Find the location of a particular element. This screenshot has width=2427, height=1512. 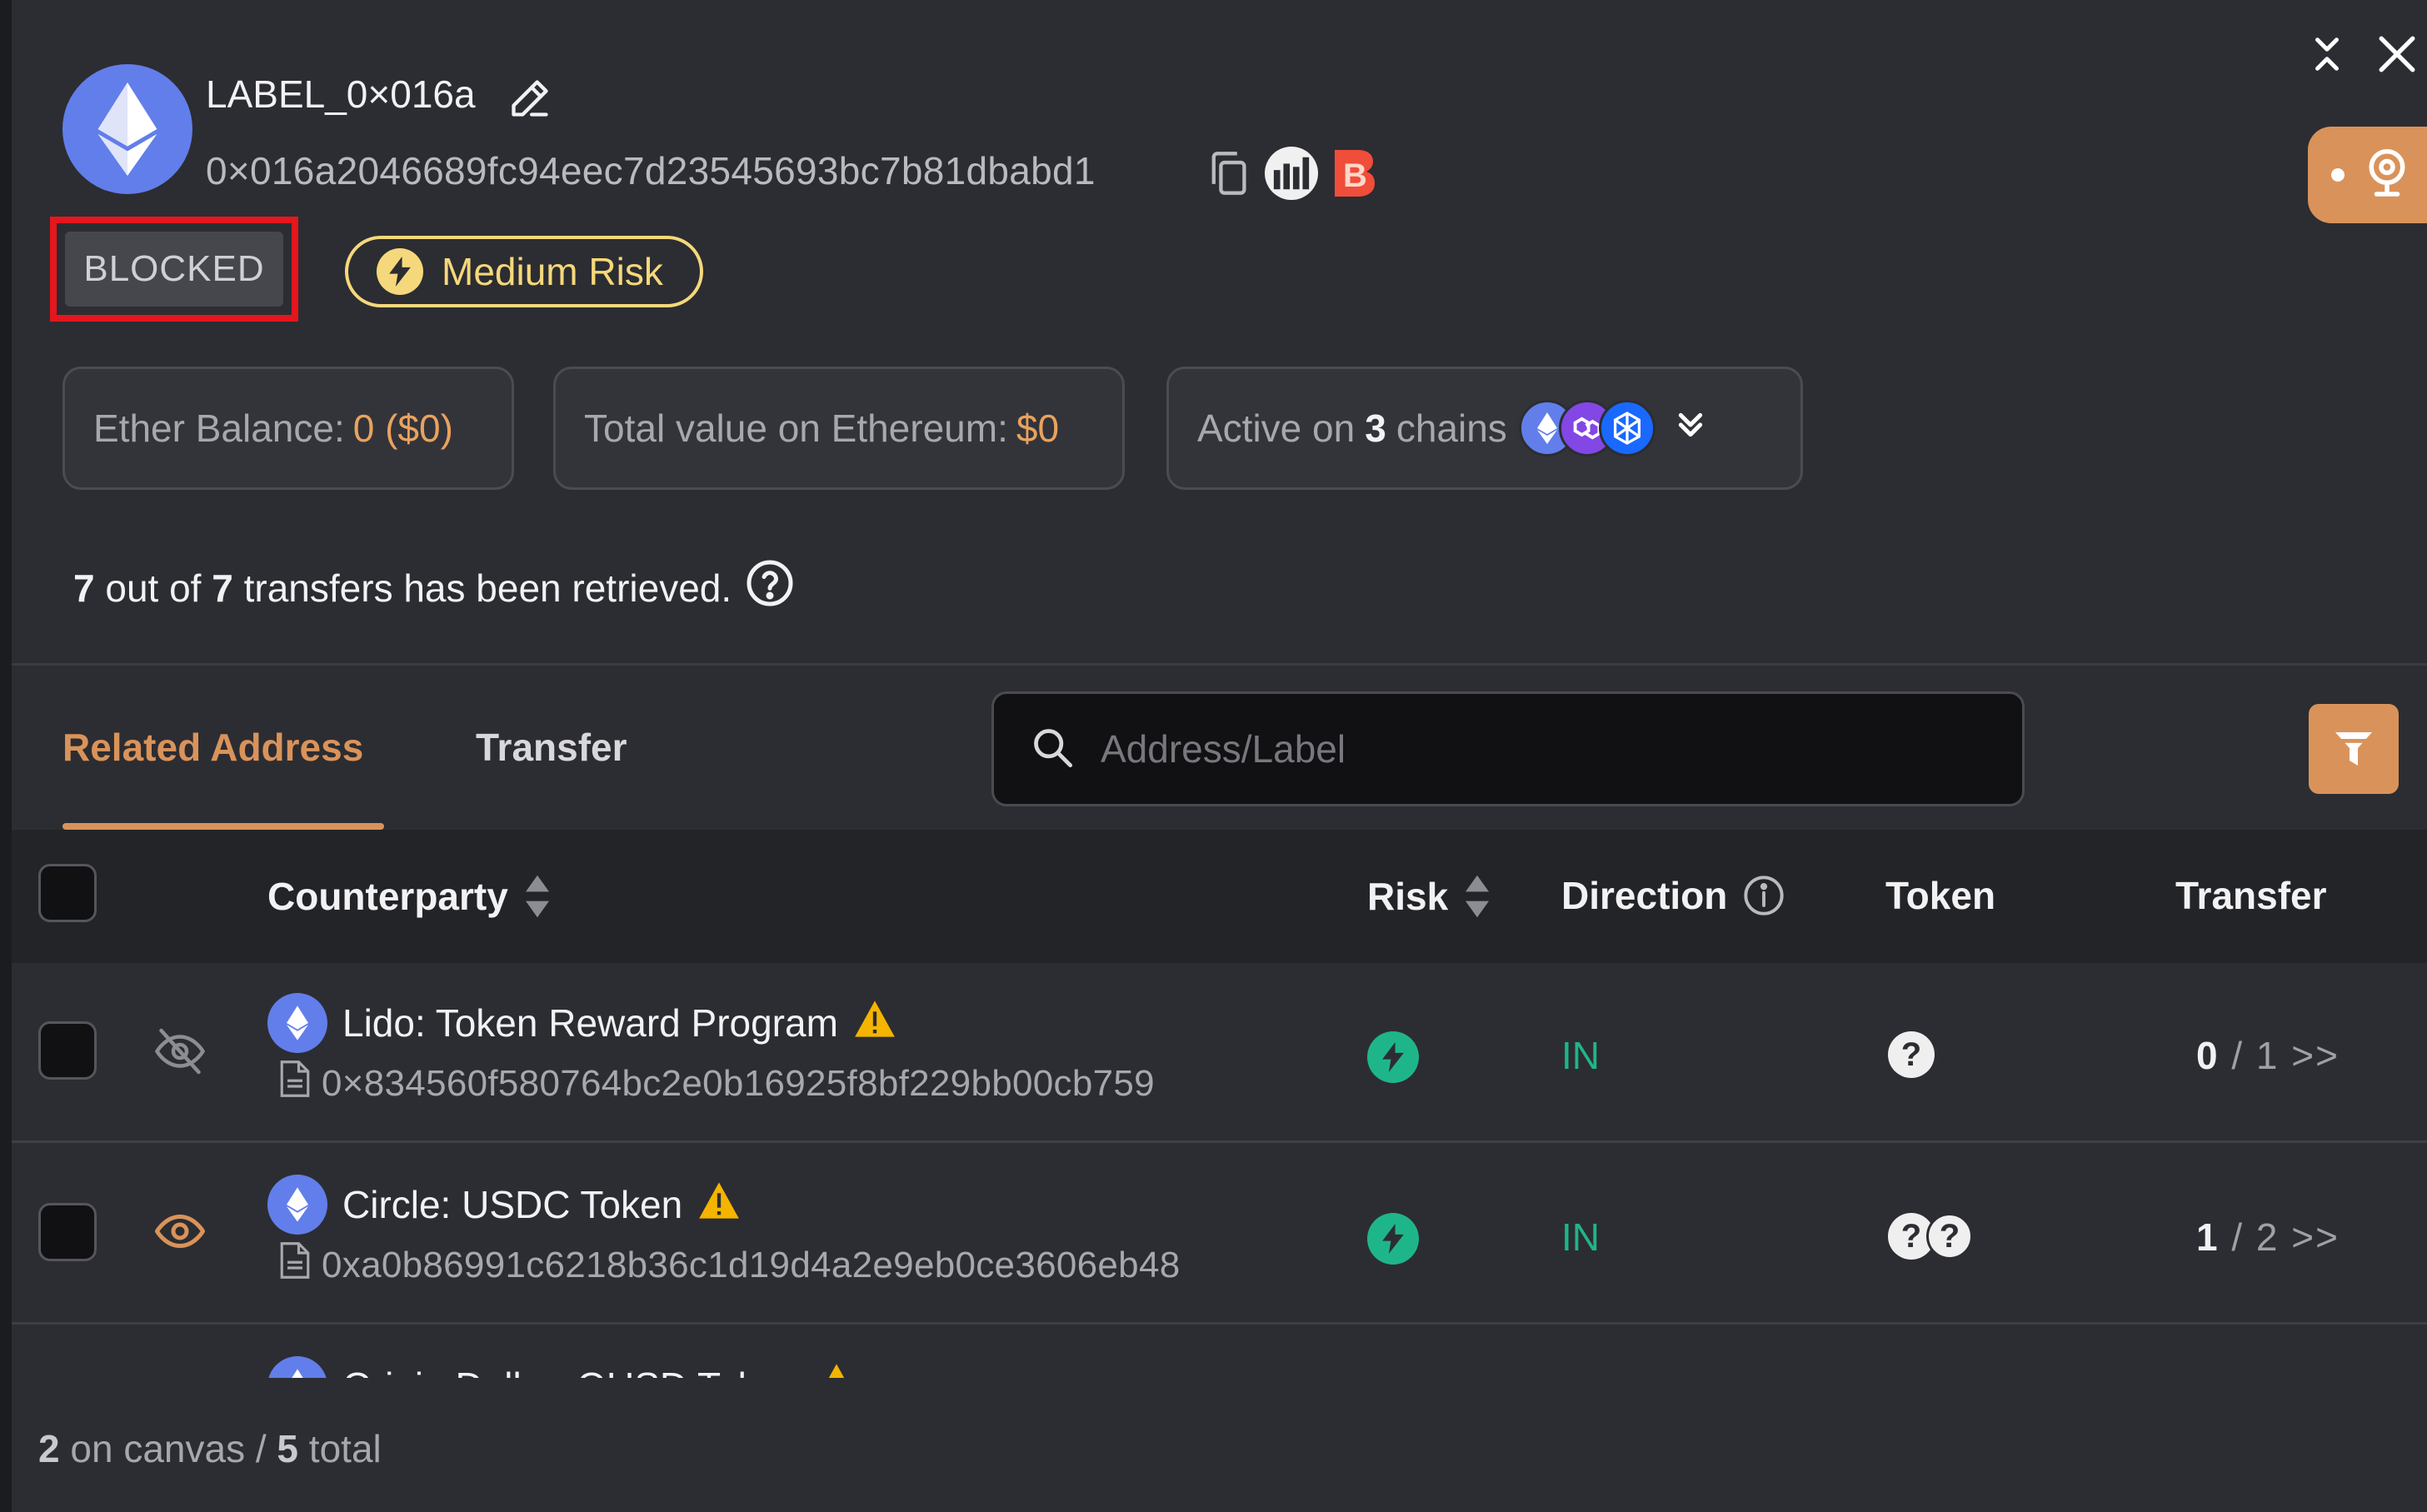

eye-icon is located at coordinates (180, 1233).